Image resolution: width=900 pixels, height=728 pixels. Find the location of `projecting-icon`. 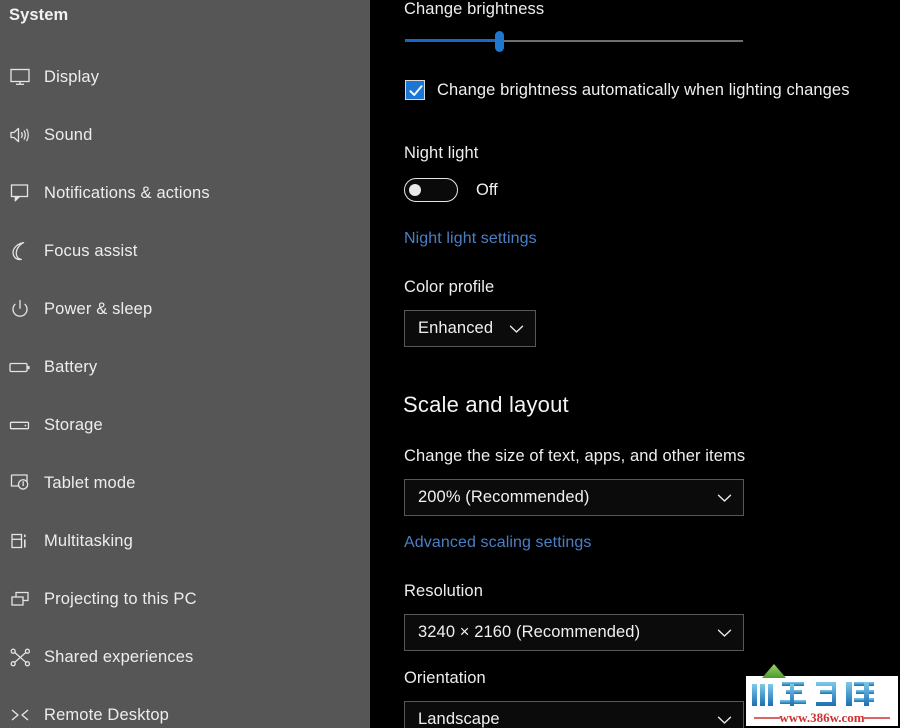

projecting-icon is located at coordinates (20, 599).